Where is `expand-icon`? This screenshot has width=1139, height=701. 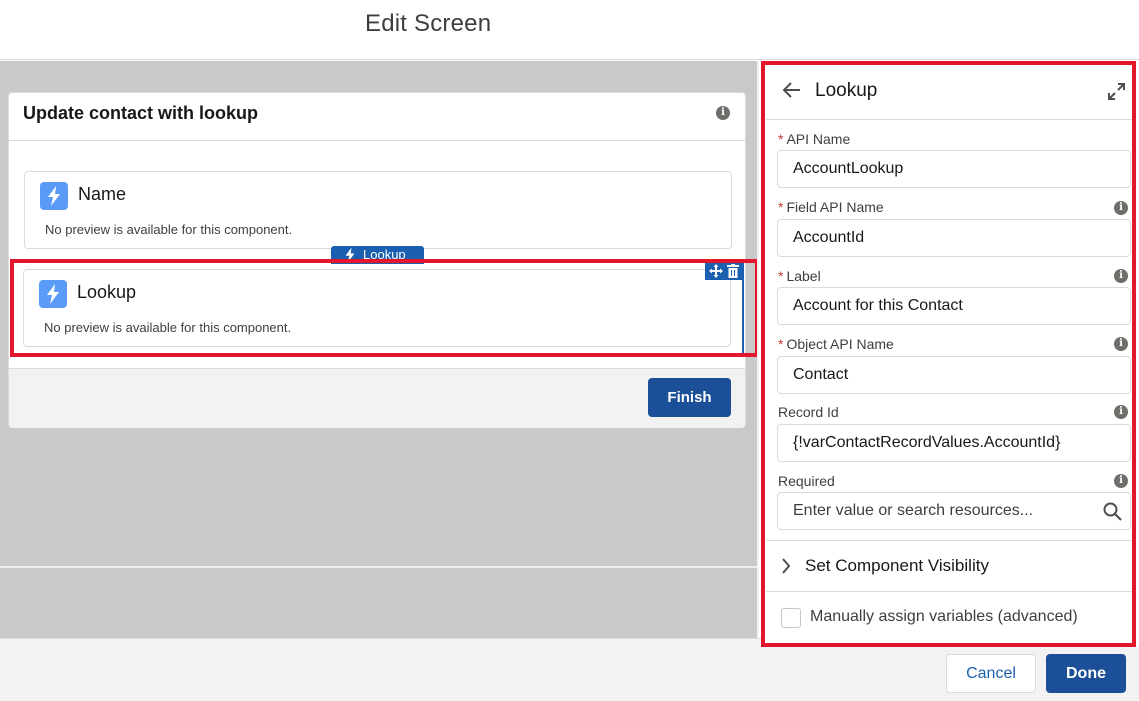 expand-icon is located at coordinates (1116, 91).